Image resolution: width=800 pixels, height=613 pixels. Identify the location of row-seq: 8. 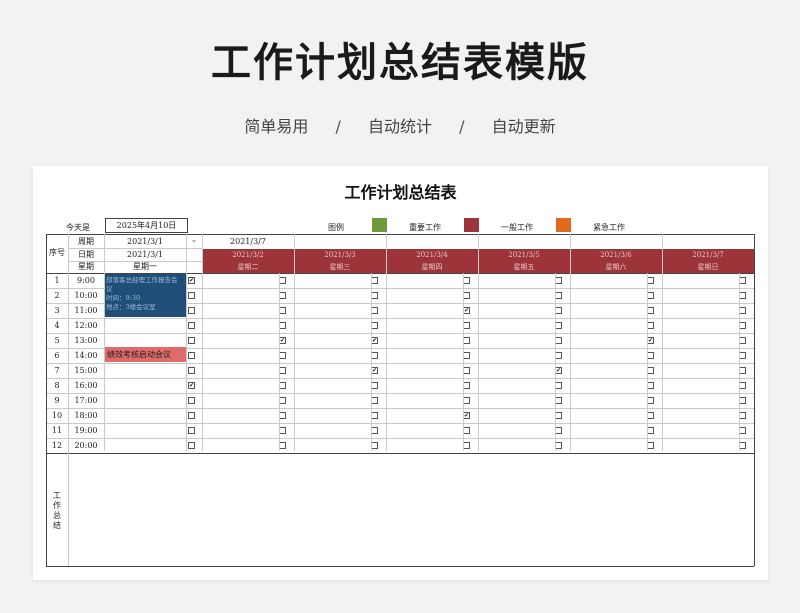
(57, 385).